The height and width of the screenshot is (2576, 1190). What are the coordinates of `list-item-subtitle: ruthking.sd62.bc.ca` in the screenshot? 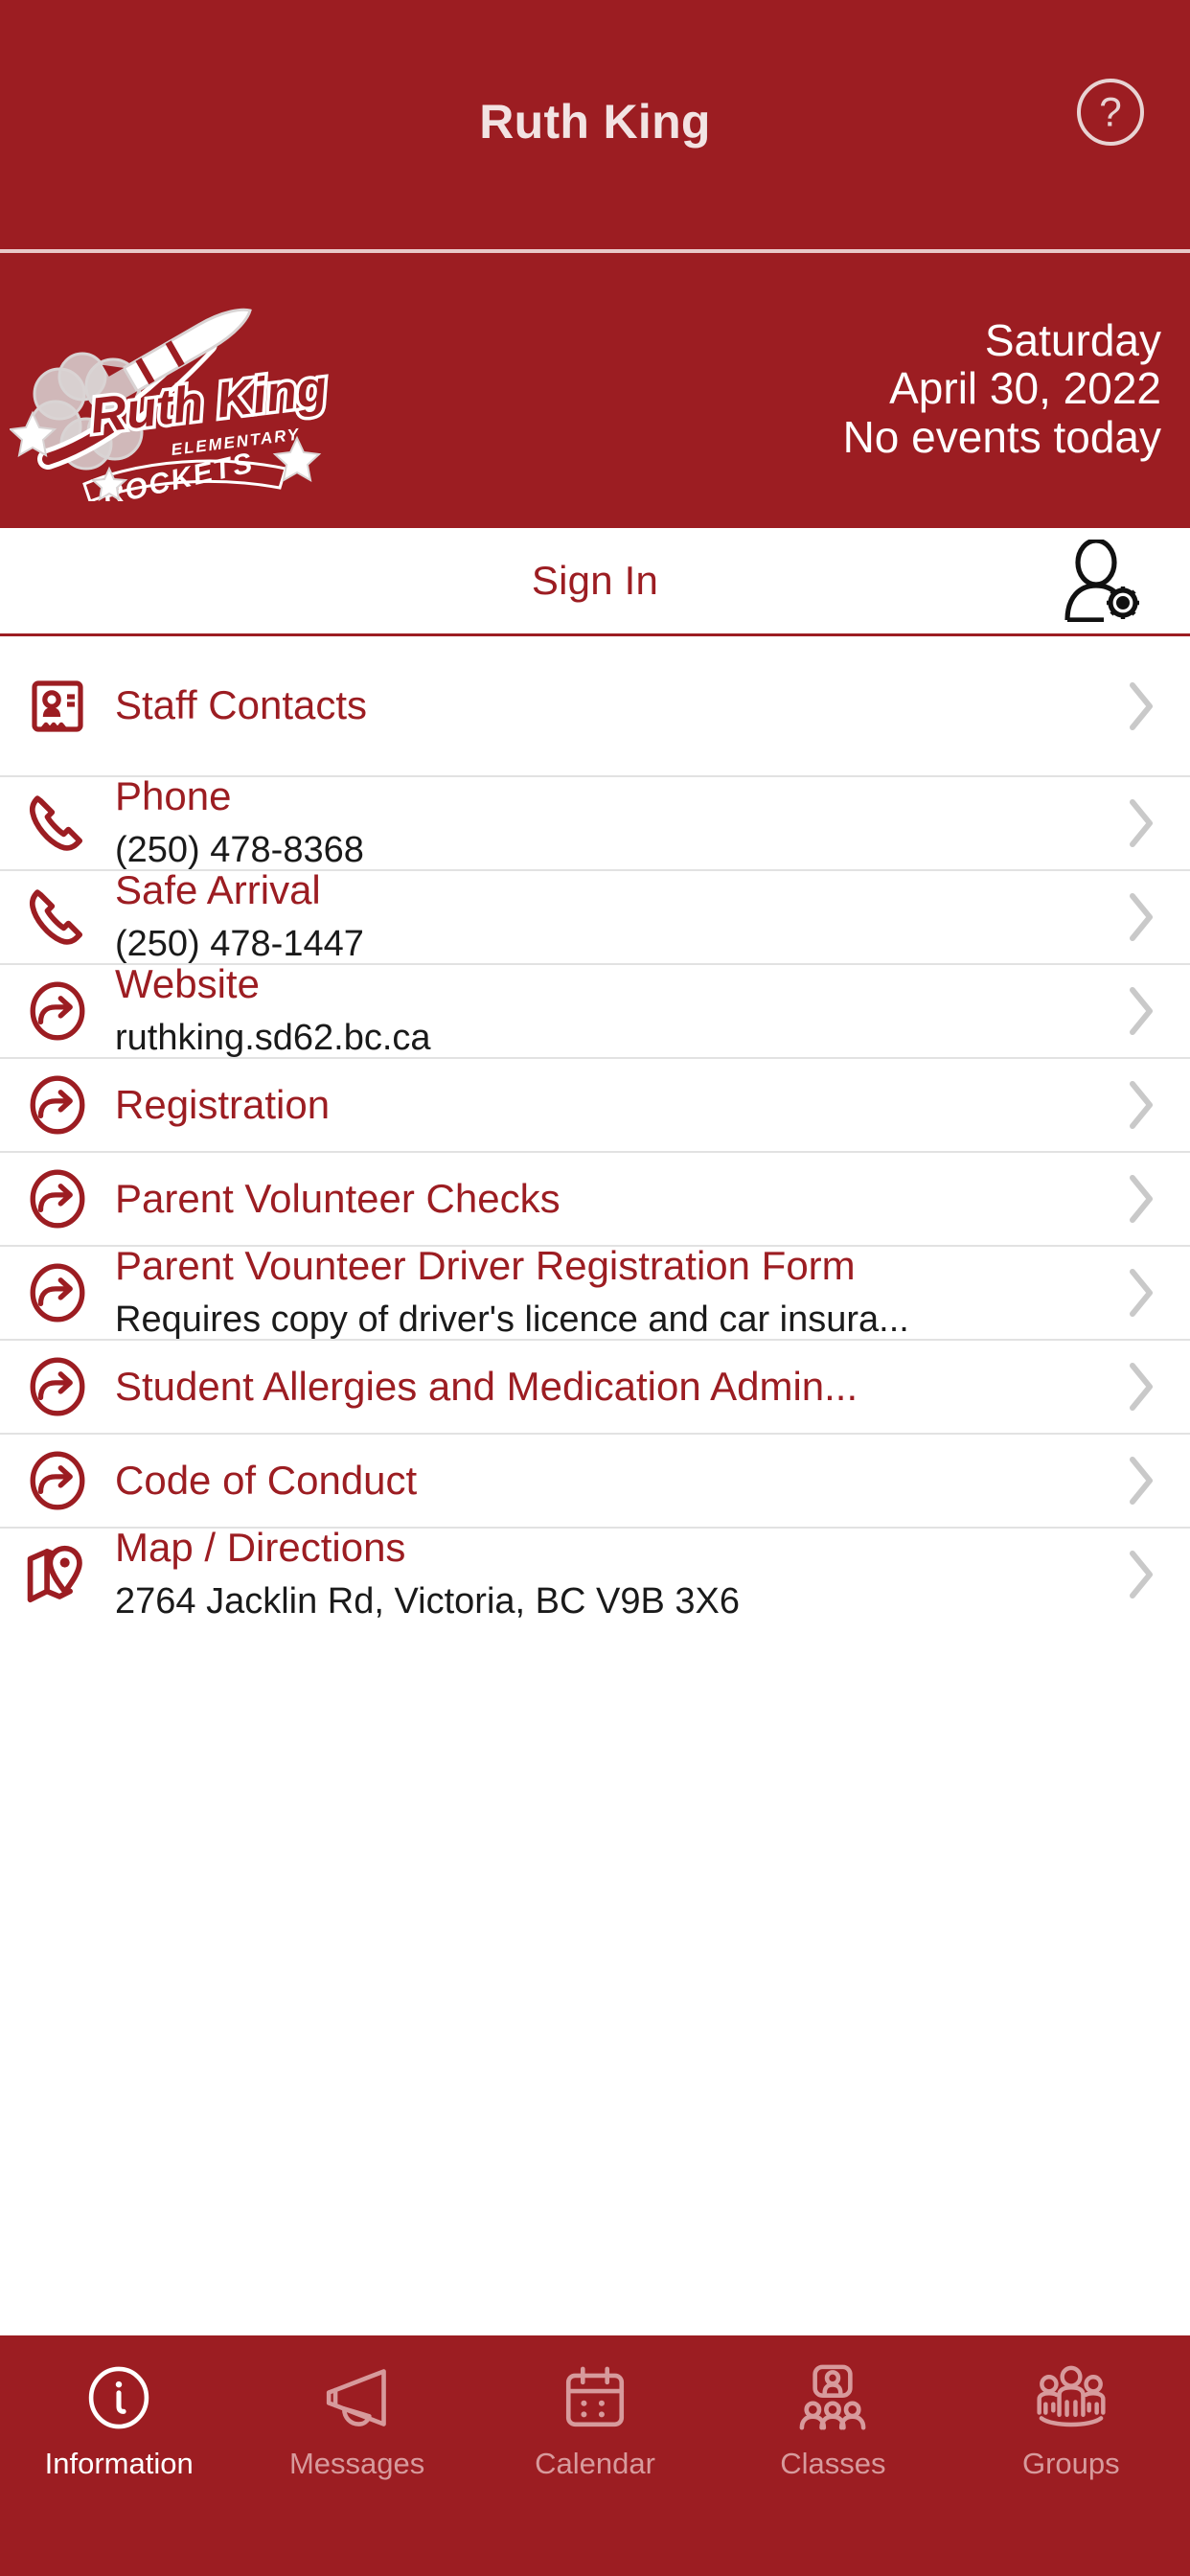 It's located at (273, 1038).